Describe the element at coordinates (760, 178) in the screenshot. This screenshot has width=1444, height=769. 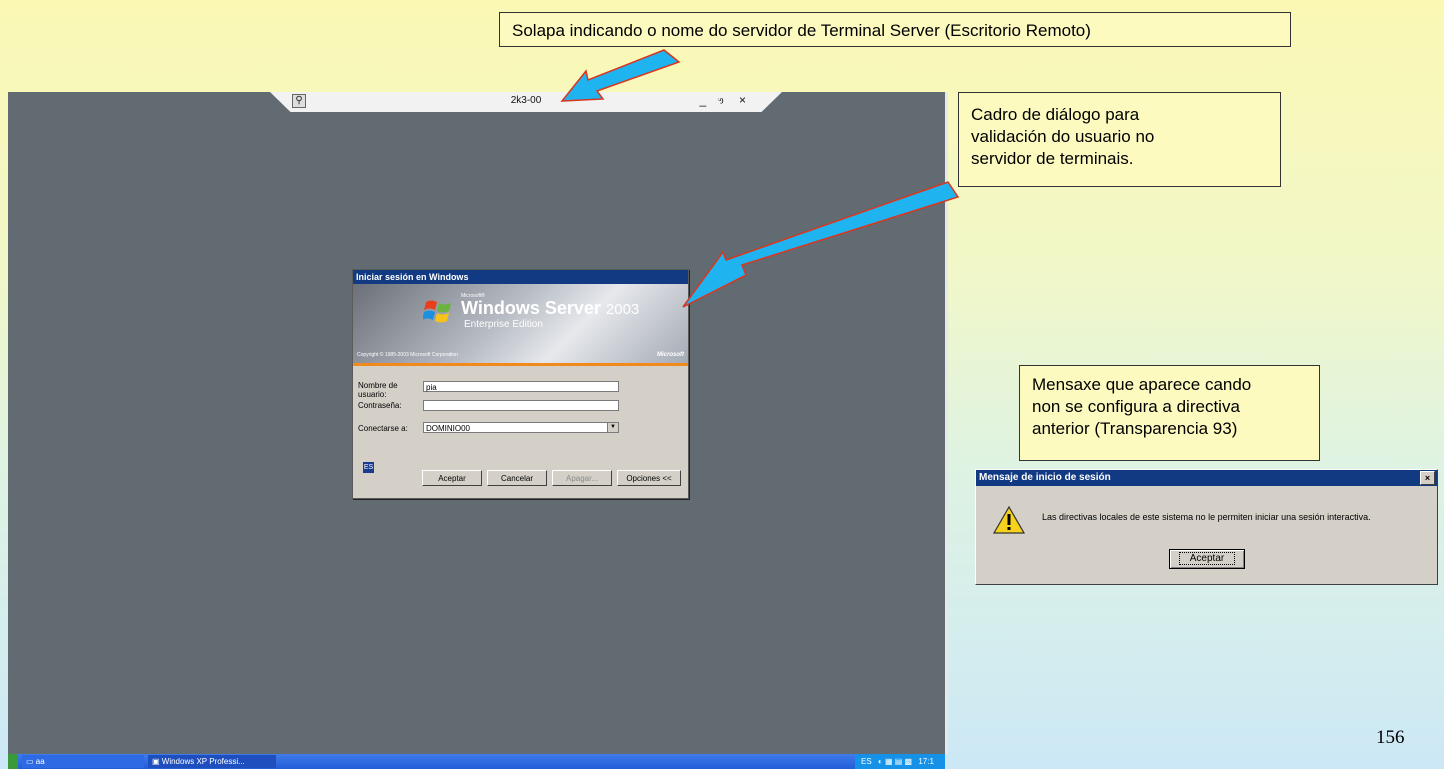
I see `annotation-arrows` at that location.